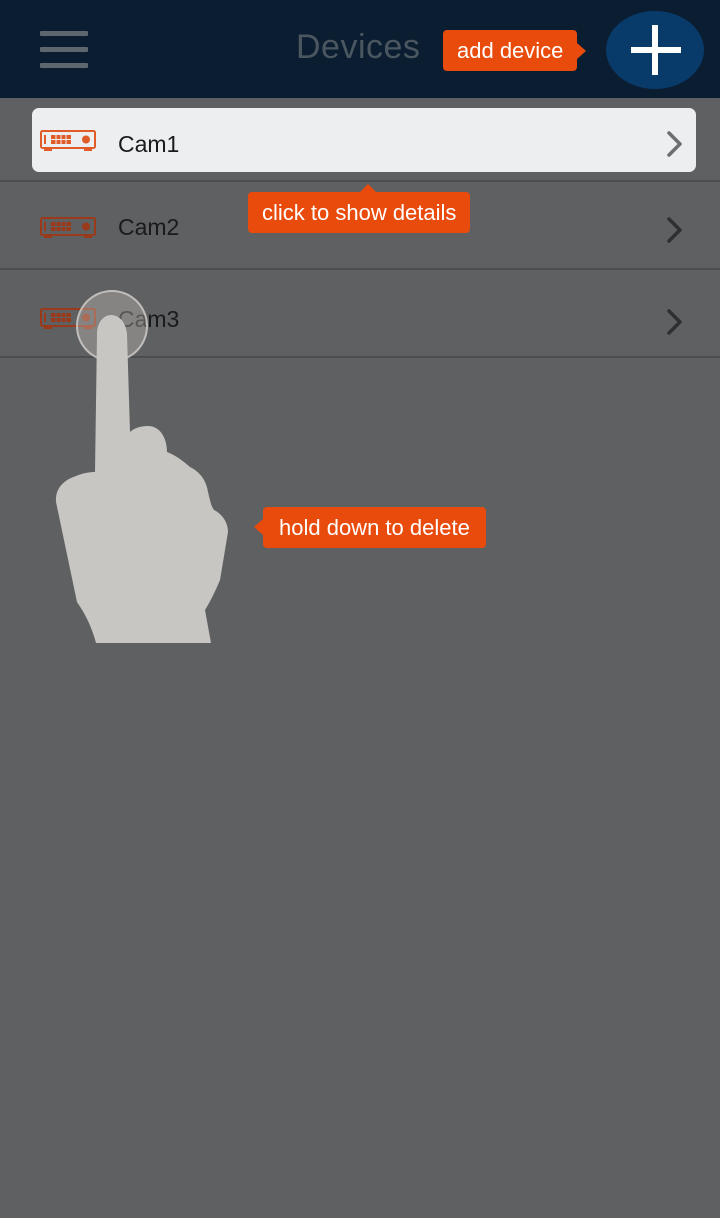  I want to click on page-title: Devices, so click(358, 47).